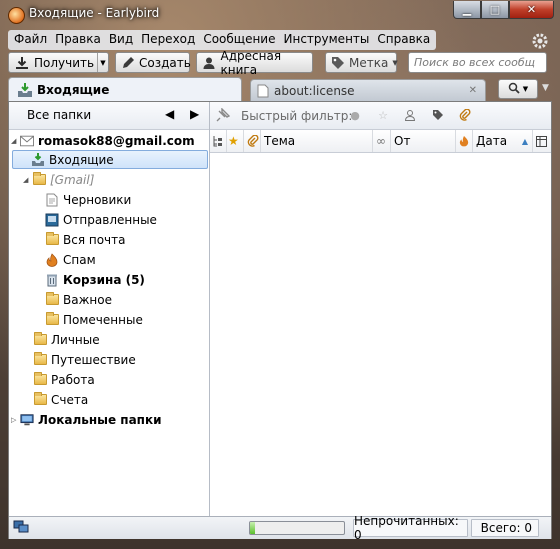 This screenshot has height=549, width=560. What do you see at coordinates (110, 219) in the screenshot?
I see `folder-sent-label: Отправленные` at bounding box center [110, 219].